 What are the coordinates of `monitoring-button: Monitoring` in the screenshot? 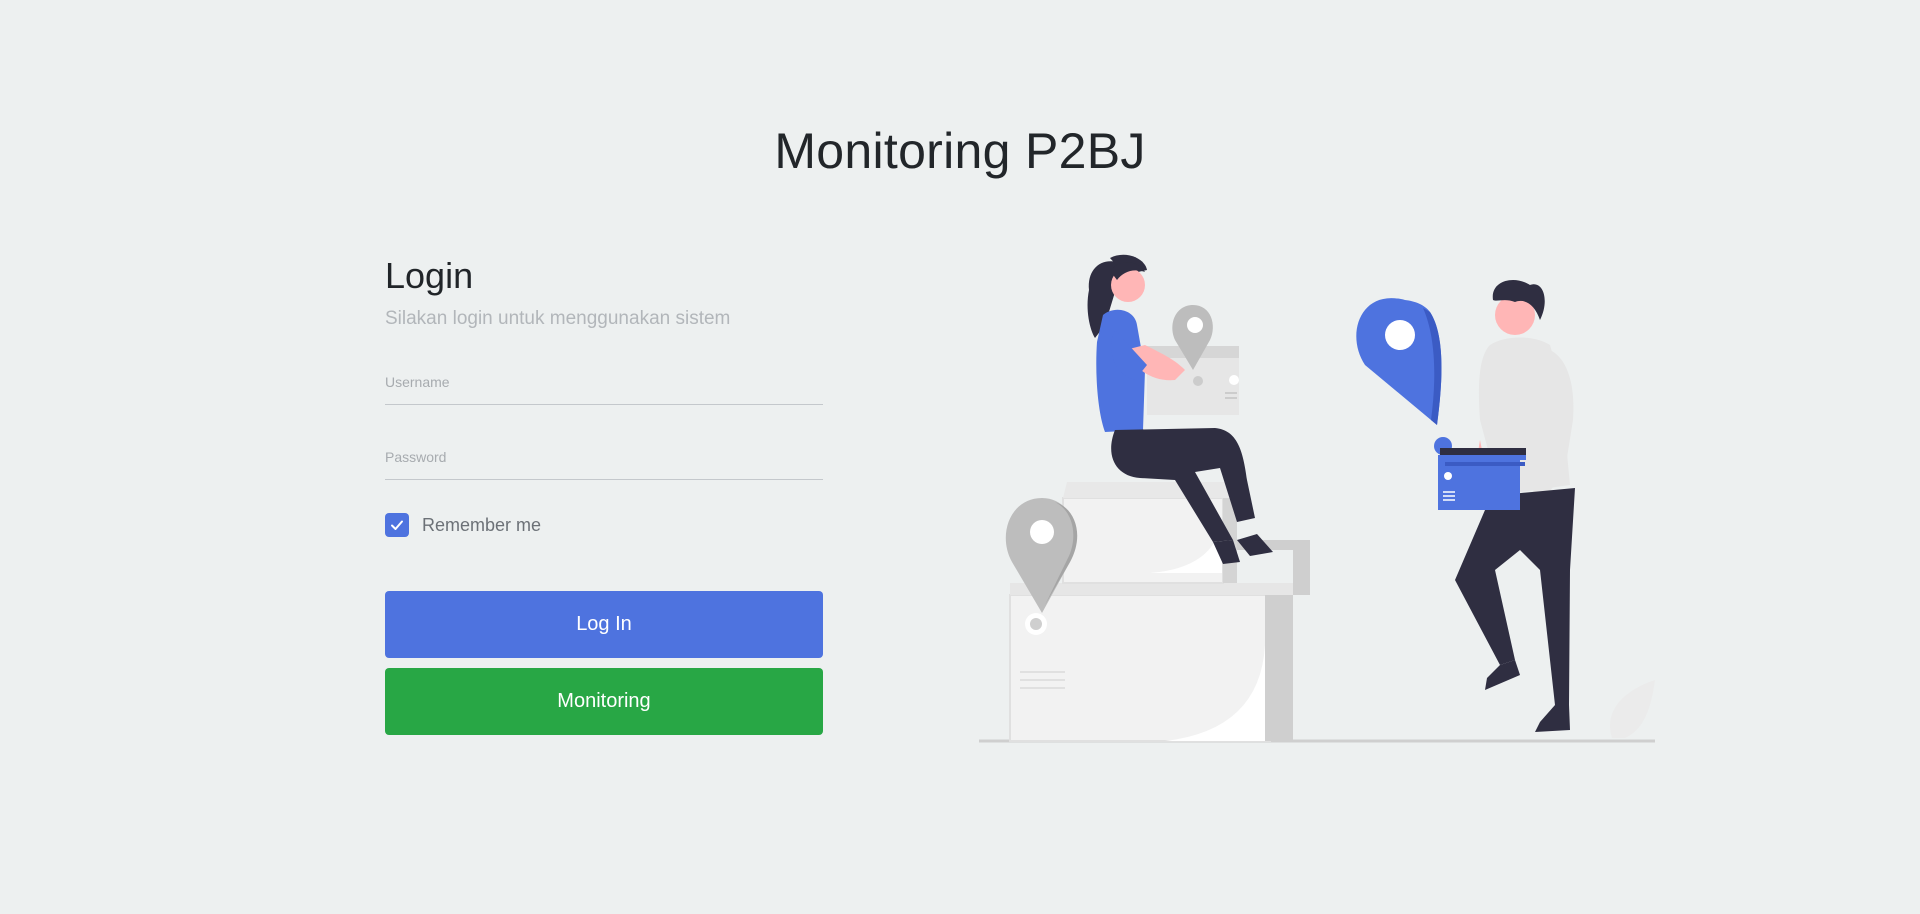 It's located at (604, 701).